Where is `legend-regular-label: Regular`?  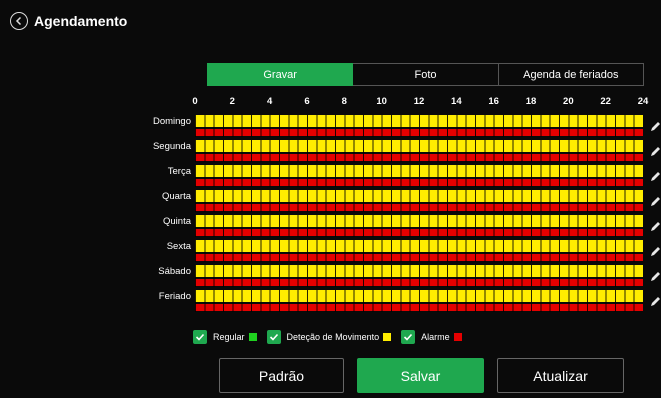 legend-regular-label: Regular is located at coordinates (229, 337).